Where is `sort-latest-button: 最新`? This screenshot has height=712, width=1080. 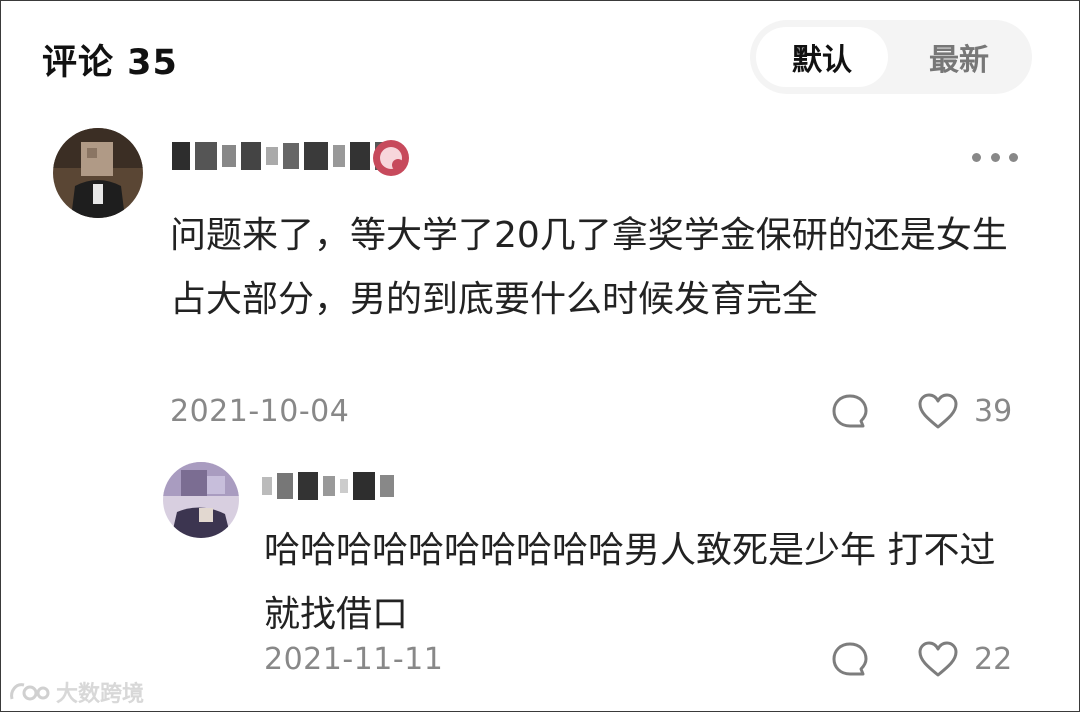 sort-latest-button: 最新 is located at coordinates (959, 57).